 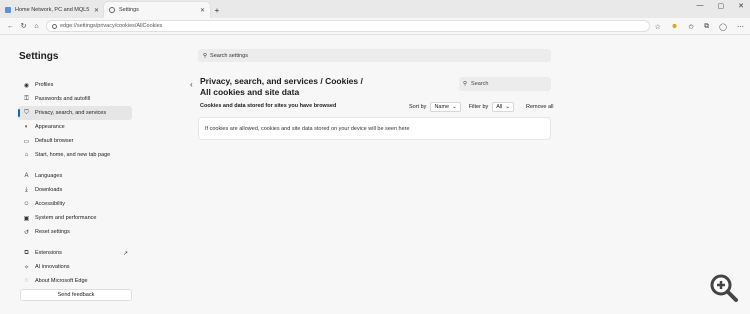 I want to click on about-icon: ◌, so click(x=26, y=281).